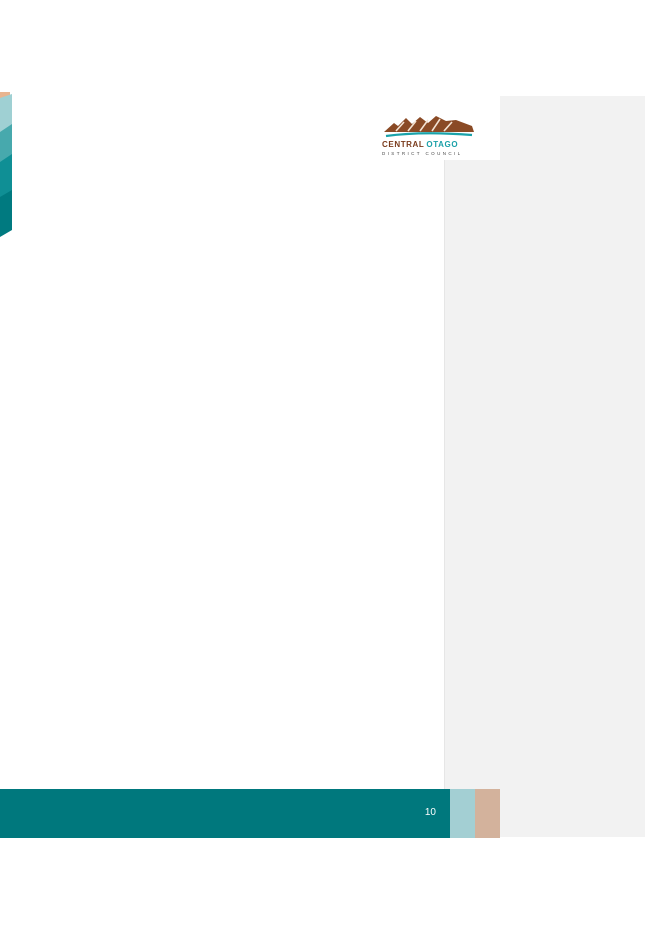  Describe the element at coordinates (403, 144) in the screenshot. I see `logo-wordmark-central: CENTRAL` at that location.